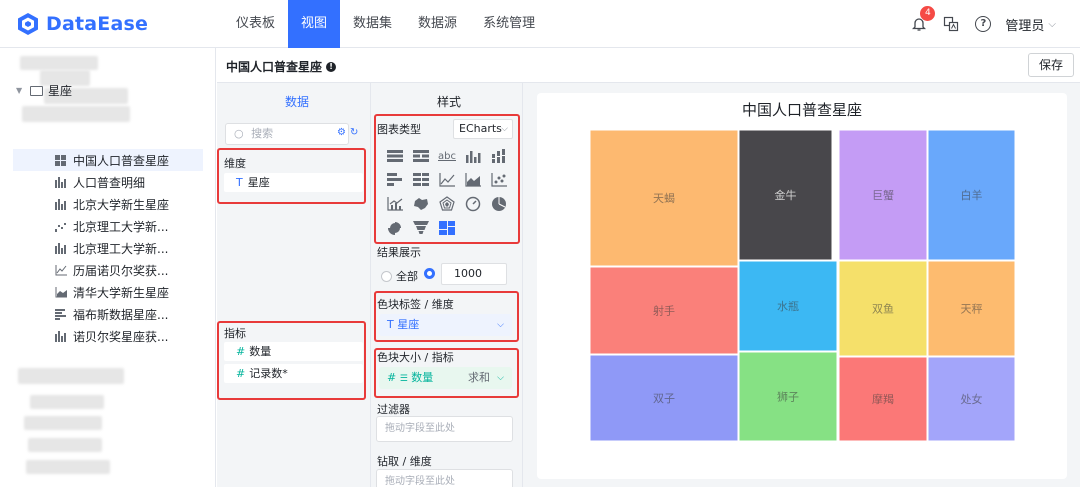 This screenshot has width=1080, height=487. What do you see at coordinates (431, 273) in the screenshot?
I see `result-limit-radio` at bounding box center [431, 273].